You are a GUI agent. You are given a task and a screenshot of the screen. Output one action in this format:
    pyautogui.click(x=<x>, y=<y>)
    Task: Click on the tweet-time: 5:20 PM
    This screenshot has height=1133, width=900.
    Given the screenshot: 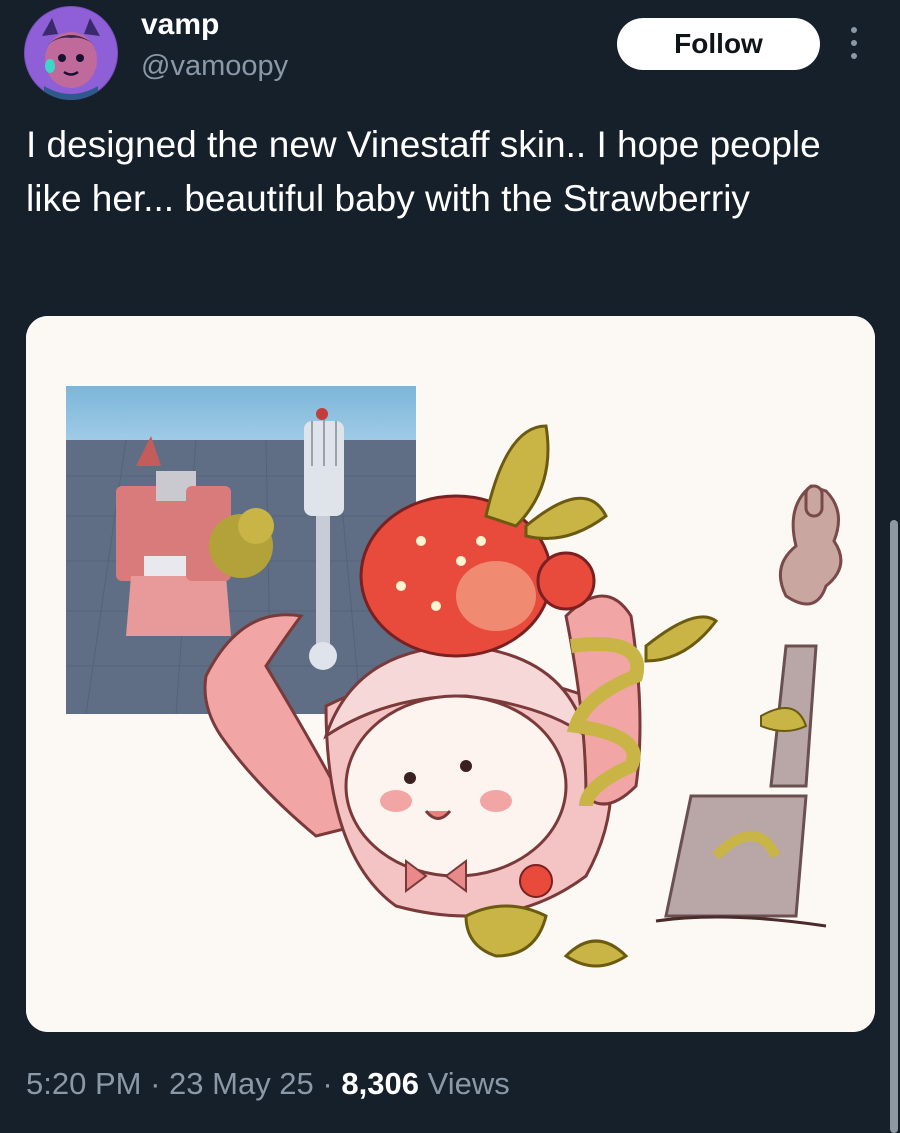 What is the action you would take?
    pyautogui.click(x=83, y=1083)
    